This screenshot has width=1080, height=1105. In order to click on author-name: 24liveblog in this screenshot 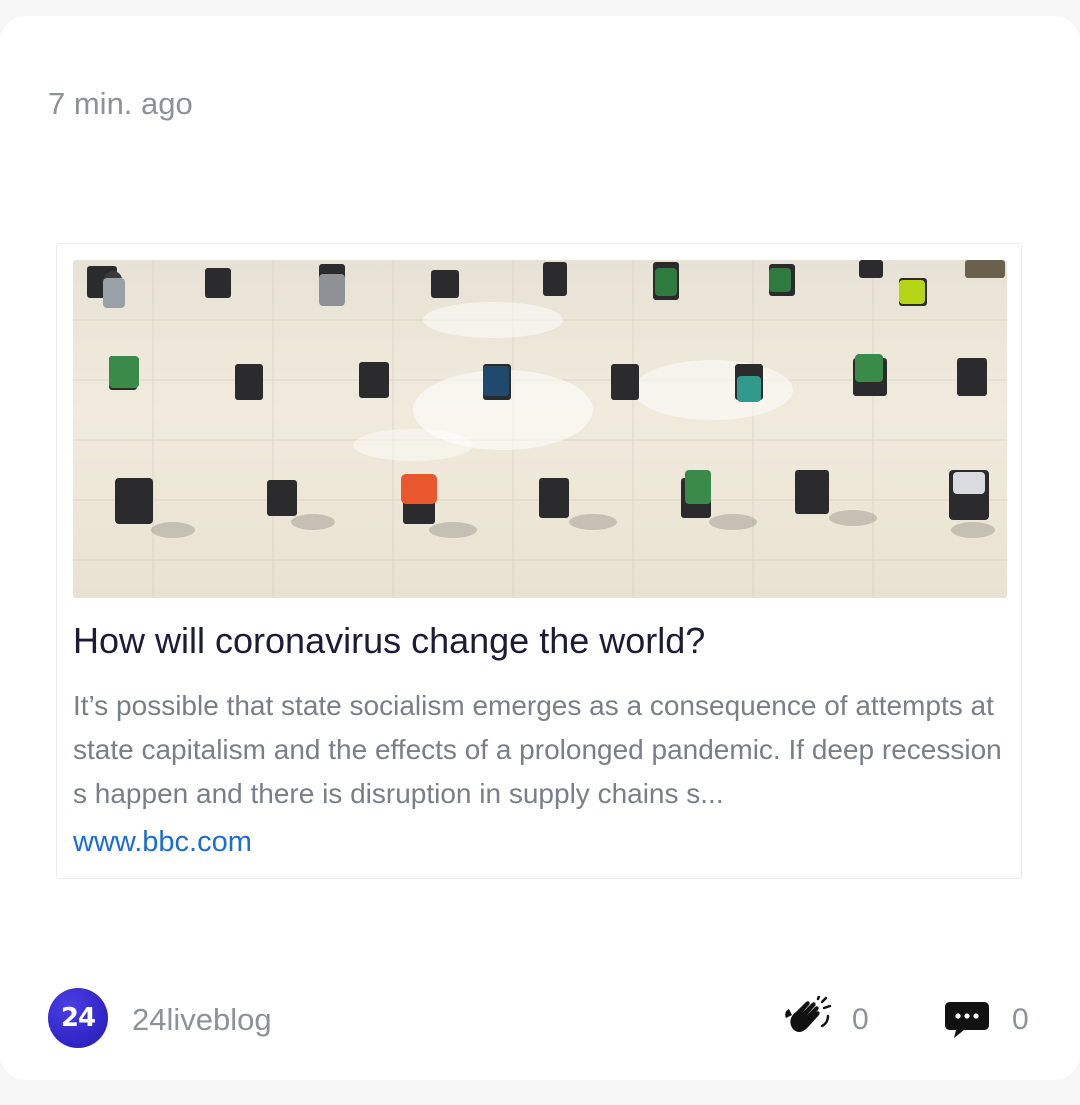, I will do `click(202, 1020)`.